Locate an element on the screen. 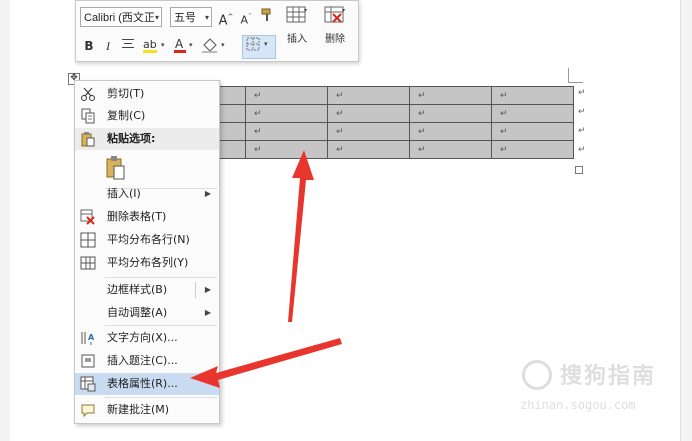  watermark-logo-icon is located at coordinates (537, 375).